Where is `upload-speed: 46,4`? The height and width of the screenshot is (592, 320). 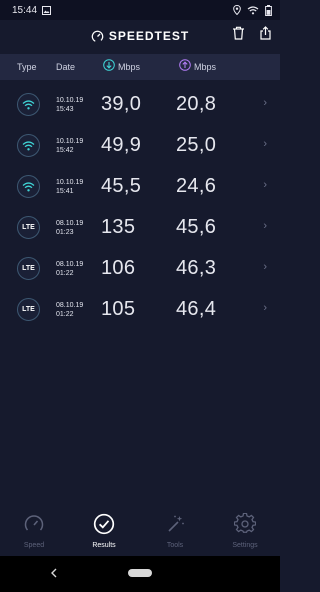
upload-speed: 46,4 is located at coordinates (196, 309).